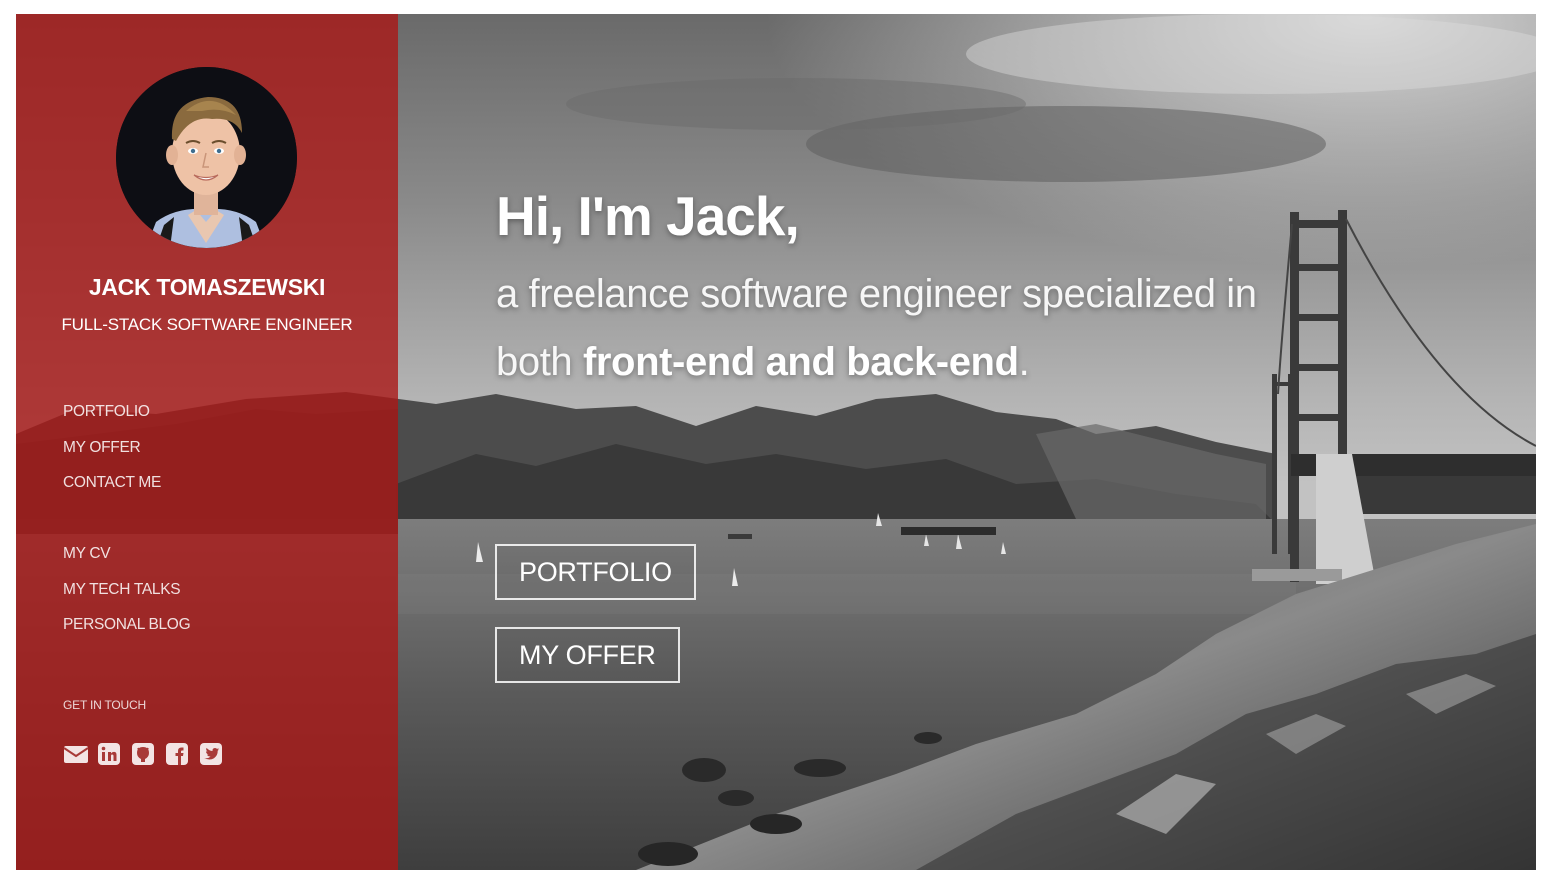 This screenshot has width=1549, height=882. I want to click on hero-line2-suffix: ., so click(1024, 362).